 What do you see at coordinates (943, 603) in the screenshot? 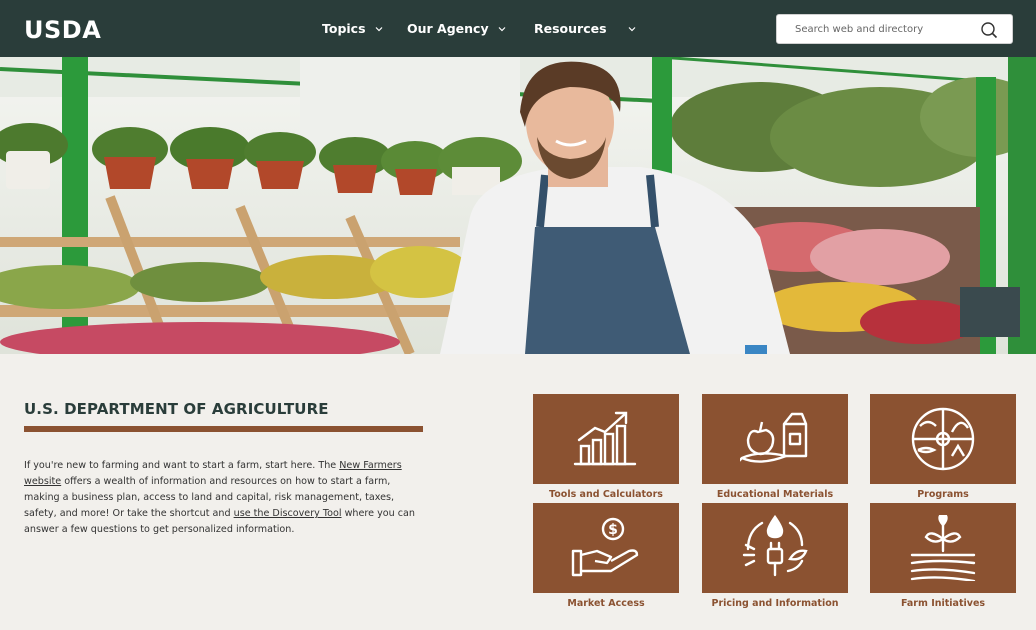
I see `tile-label: Farm Initiatives` at bounding box center [943, 603].